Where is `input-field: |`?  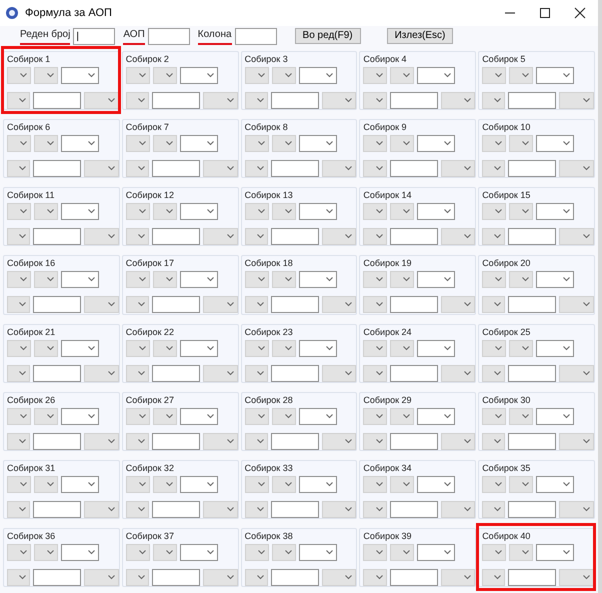 input-field: | is located at coordinates (94, 36).